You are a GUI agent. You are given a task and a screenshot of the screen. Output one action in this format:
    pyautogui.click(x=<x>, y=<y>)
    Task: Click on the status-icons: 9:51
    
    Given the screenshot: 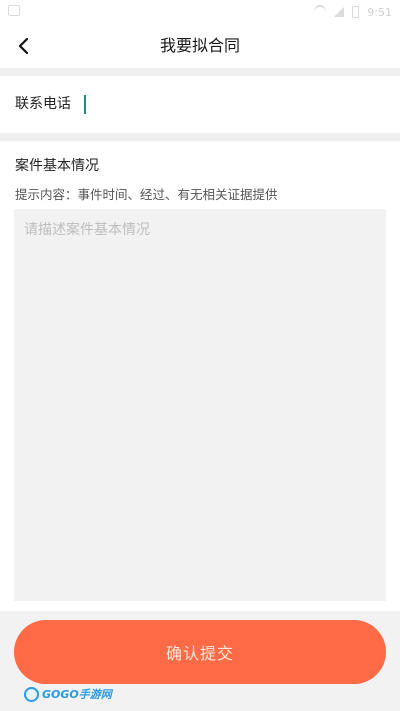 What is the action you would take?
    pyautogui.click(x=353, y=12)
    